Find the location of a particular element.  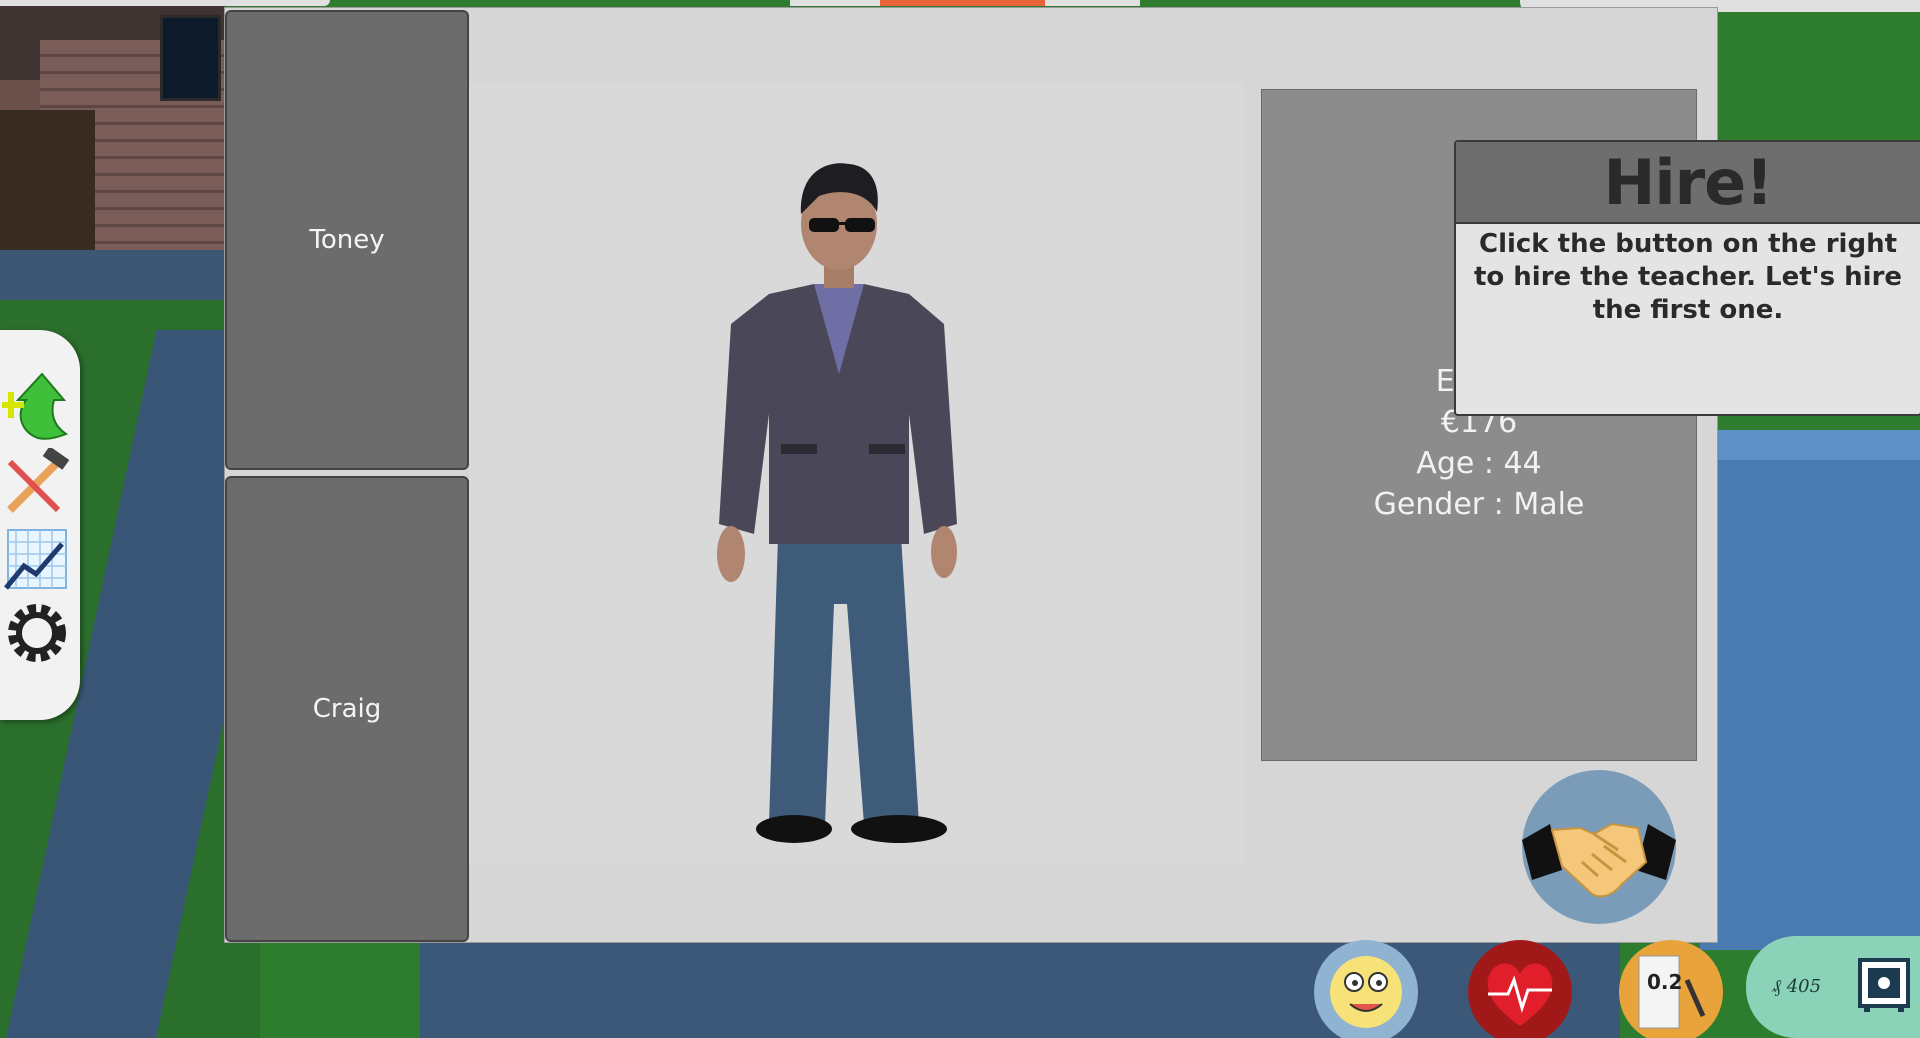

add-green-arrow-icon is located at coordinates (36, 405).